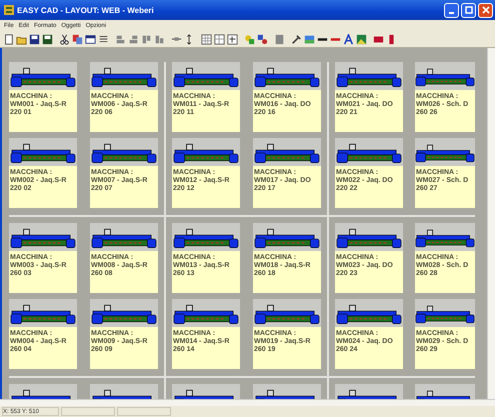 The height and width of the screenshot is (417, 495). I want to click on letter-icon, so click(348, 39).